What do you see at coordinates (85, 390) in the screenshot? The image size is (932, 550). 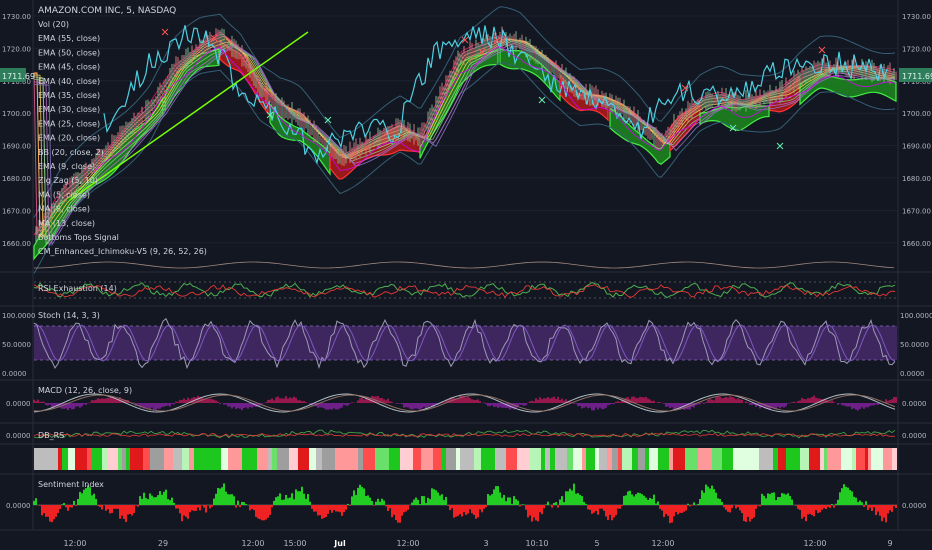 I see `macd-label: MACD (12, 26, close, 9)` at bounding box center [85, 390].